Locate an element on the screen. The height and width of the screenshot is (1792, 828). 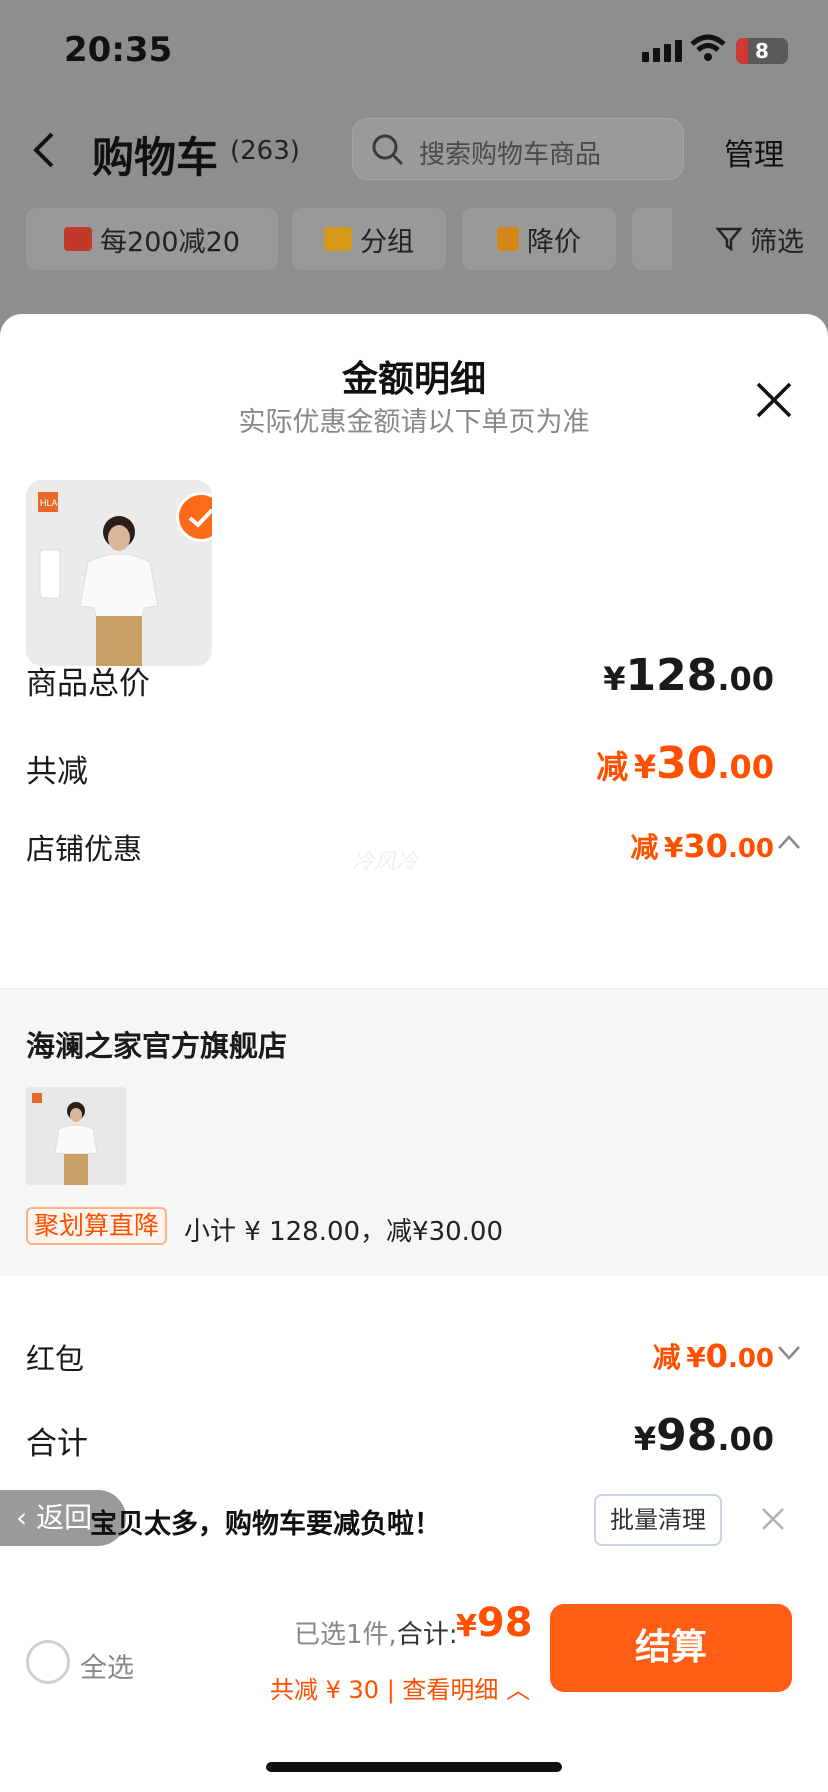
cart-title: 购物车 is located at coordinates (155, 157).